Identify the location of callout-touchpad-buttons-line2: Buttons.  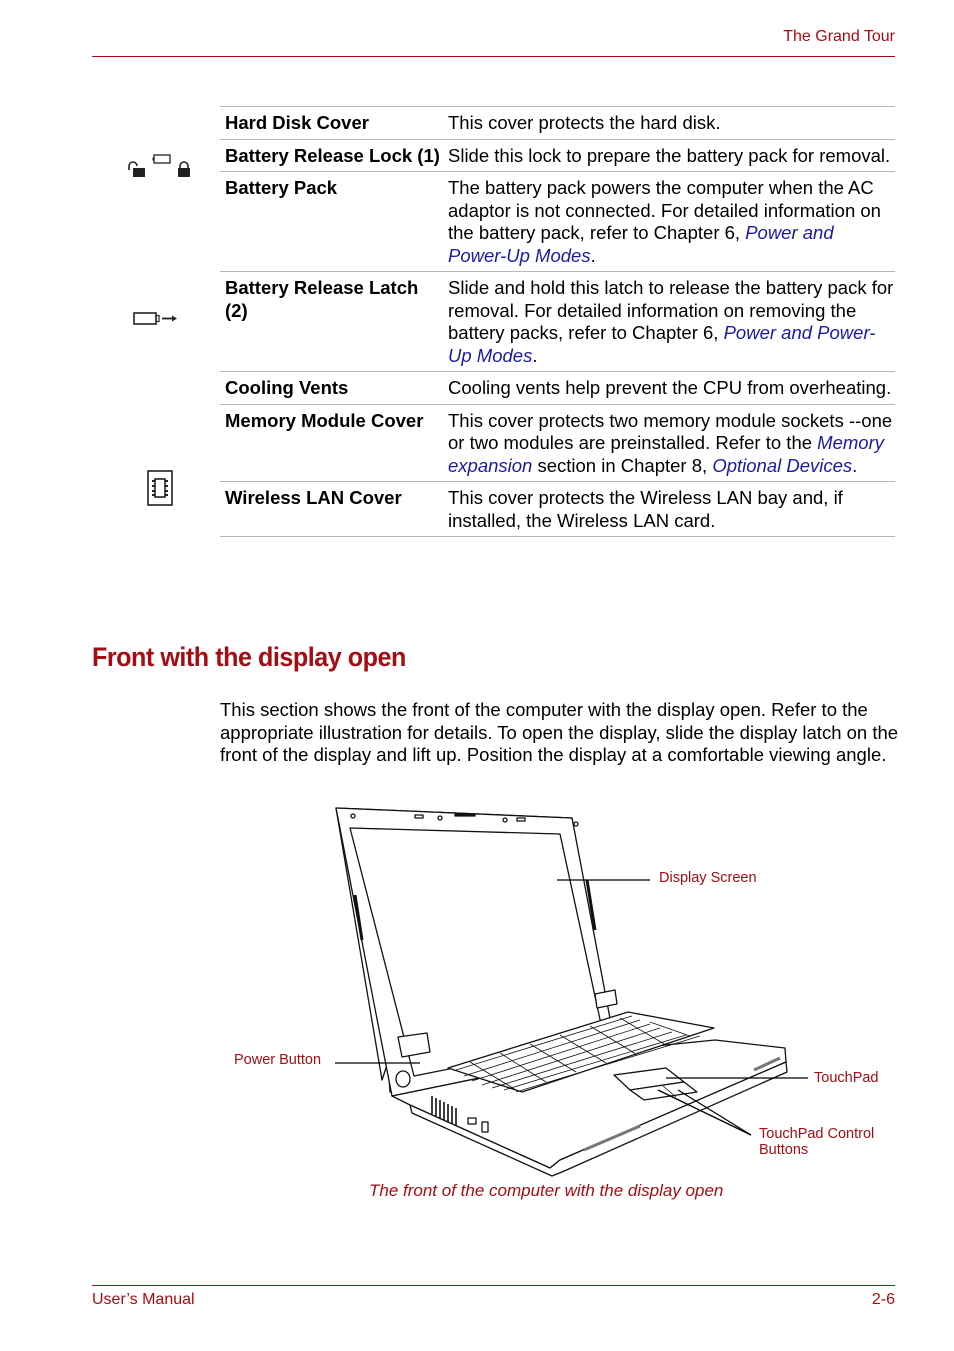
(784, 1150).